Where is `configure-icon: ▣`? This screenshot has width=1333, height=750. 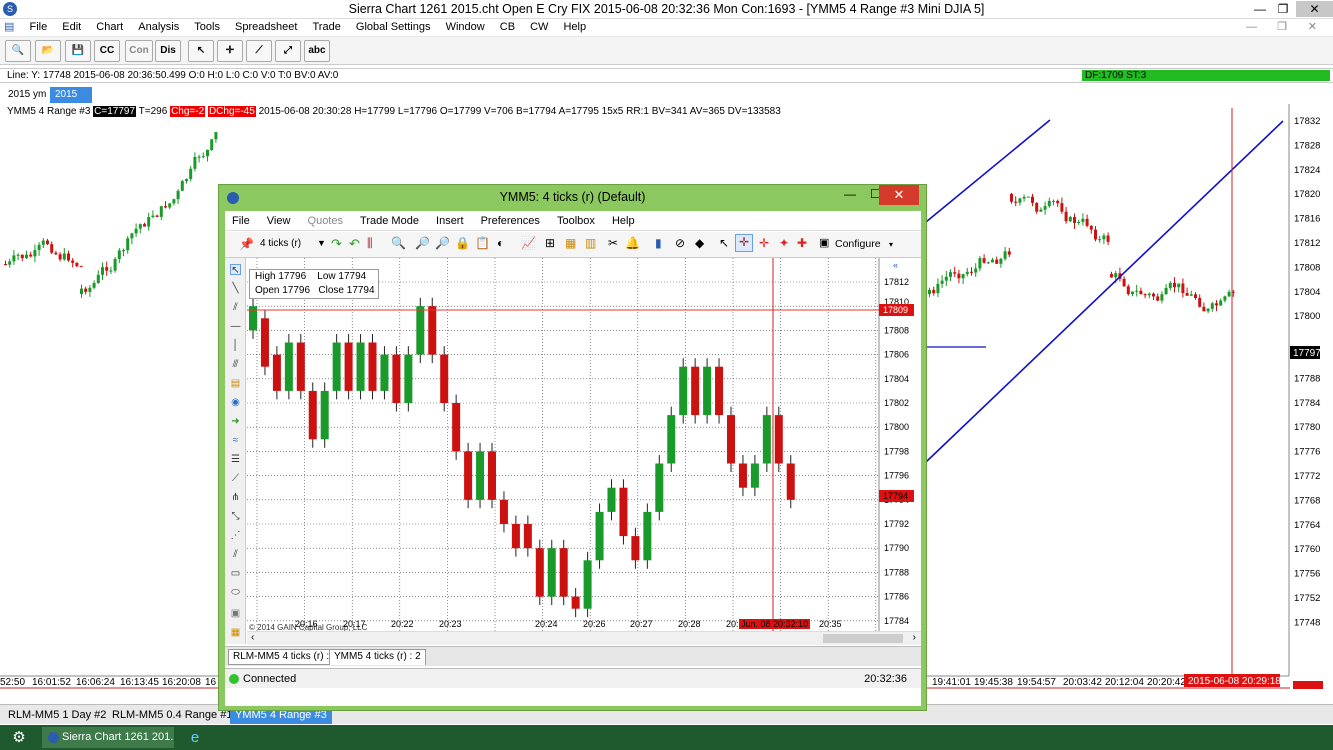 configure-icon: ▣ is located at coordinates (824, 242).